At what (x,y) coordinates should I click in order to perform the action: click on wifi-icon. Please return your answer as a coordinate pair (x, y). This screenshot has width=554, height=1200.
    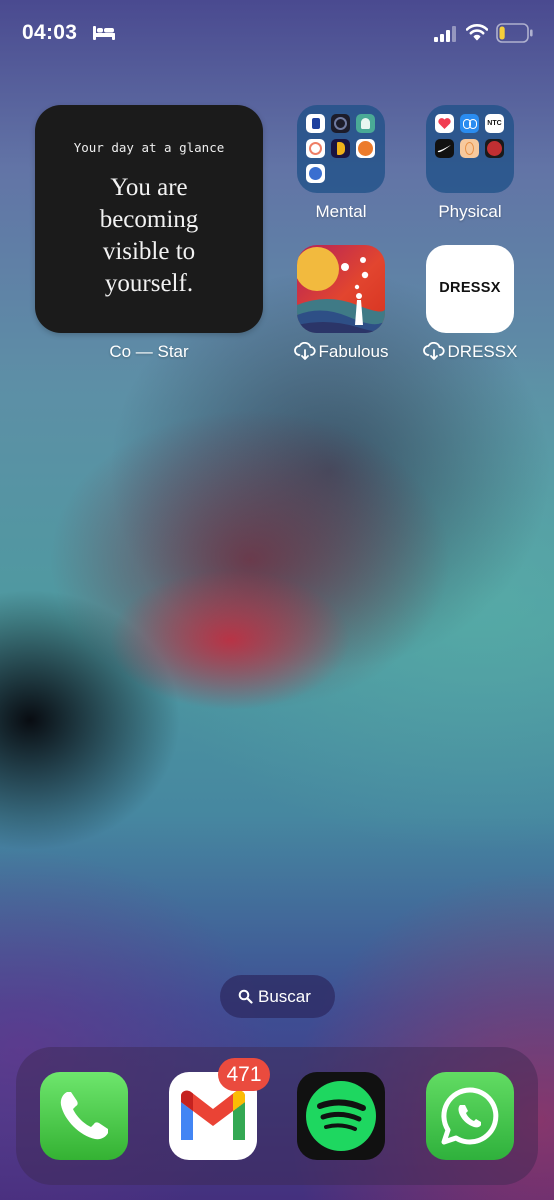
    Looking at the image, I should click on (477, 32).